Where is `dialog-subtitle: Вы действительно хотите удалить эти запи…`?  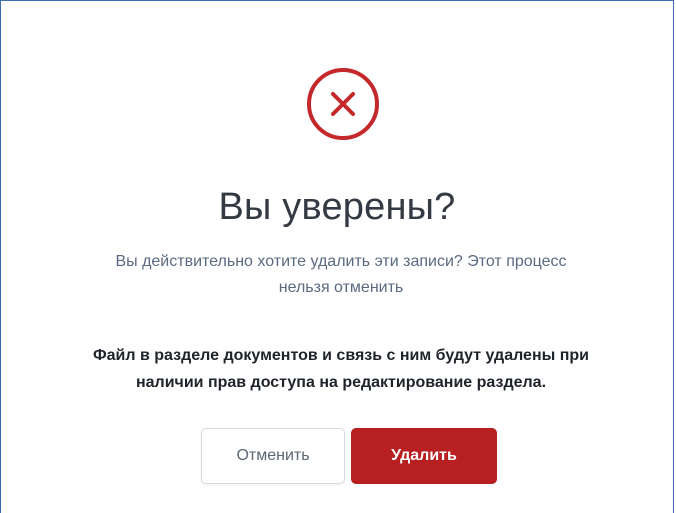 dialog-subtitle: Вы действительно хотите удалить эти запи… is located at coordinates (341, 275).